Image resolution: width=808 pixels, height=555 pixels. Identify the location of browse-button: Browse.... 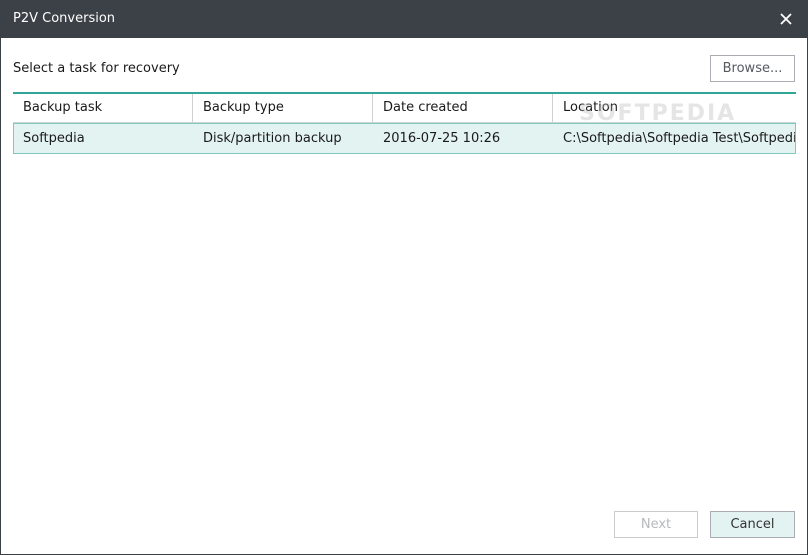
(752, 68).